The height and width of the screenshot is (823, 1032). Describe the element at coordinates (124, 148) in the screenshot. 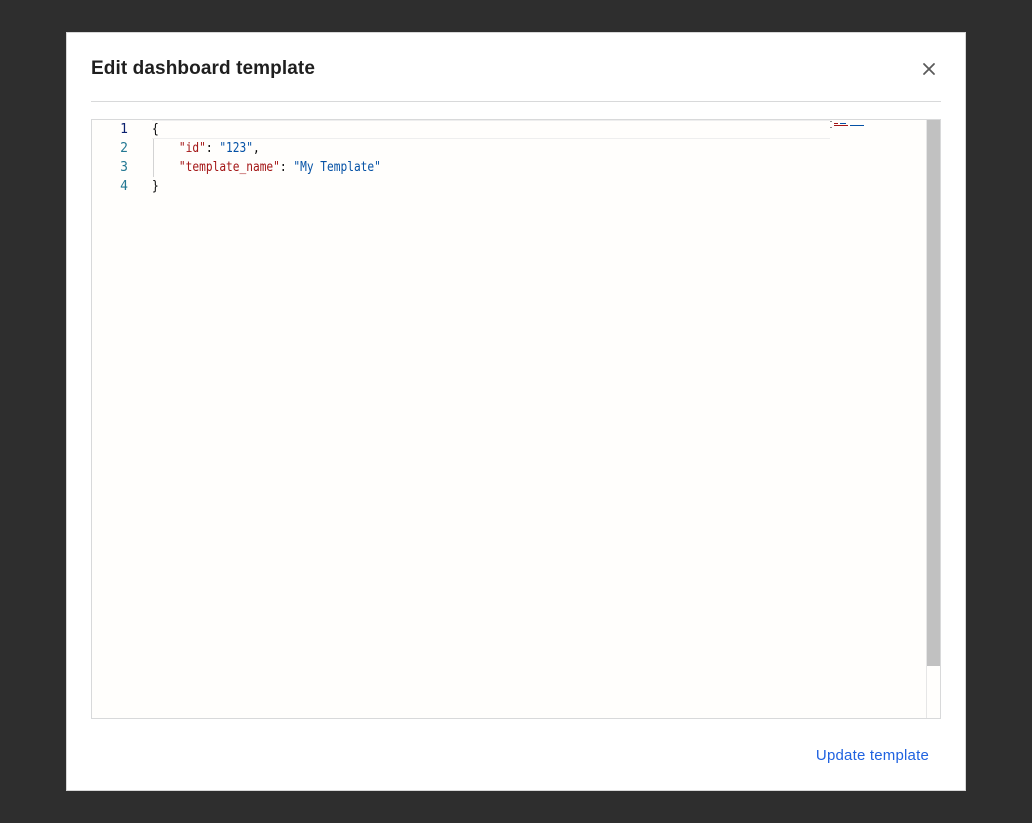

I see `line-number: 2` at that location.